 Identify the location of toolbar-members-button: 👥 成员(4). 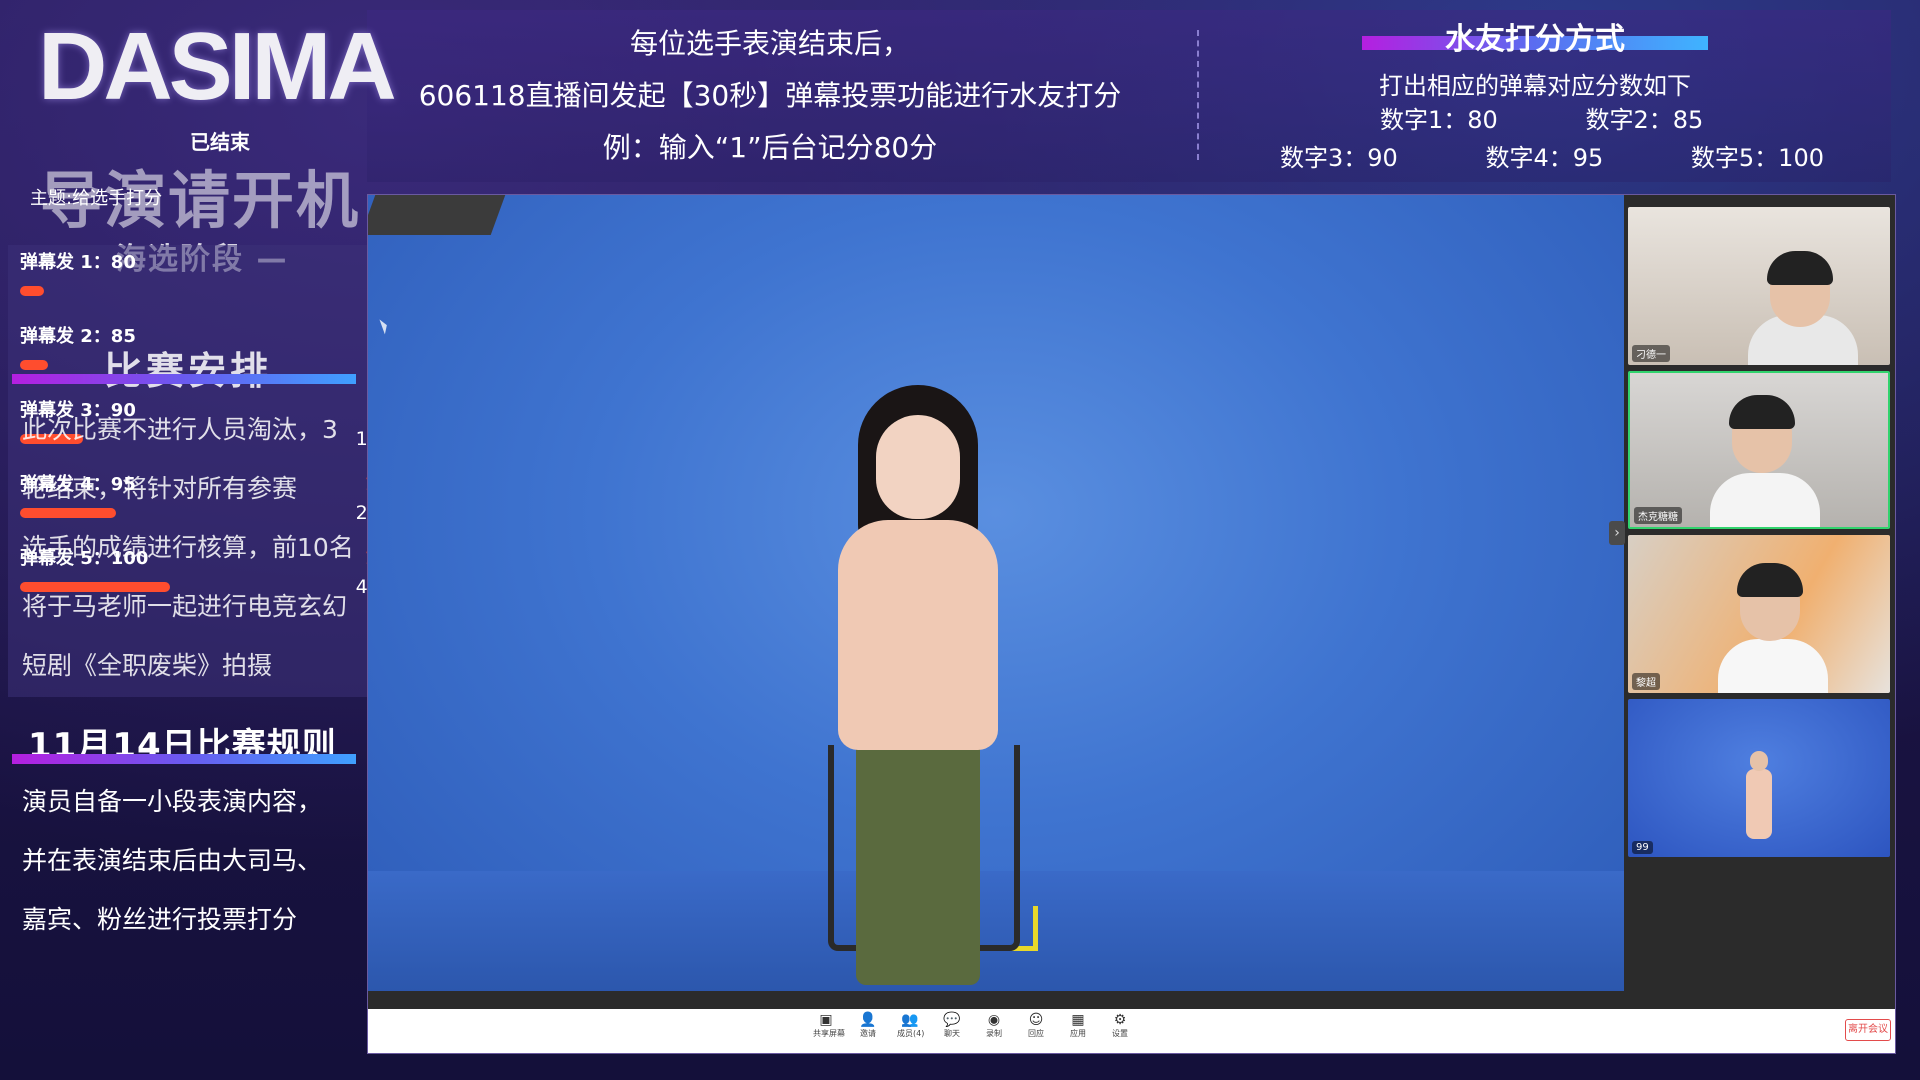
(911, 1025).